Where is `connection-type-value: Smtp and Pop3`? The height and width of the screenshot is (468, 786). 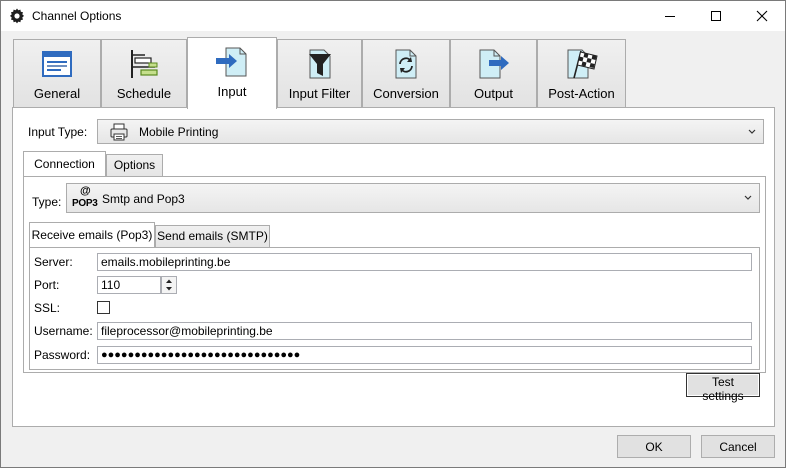
connection-type-value: Smtp and Pop3 is located at coordinates (143, 199).